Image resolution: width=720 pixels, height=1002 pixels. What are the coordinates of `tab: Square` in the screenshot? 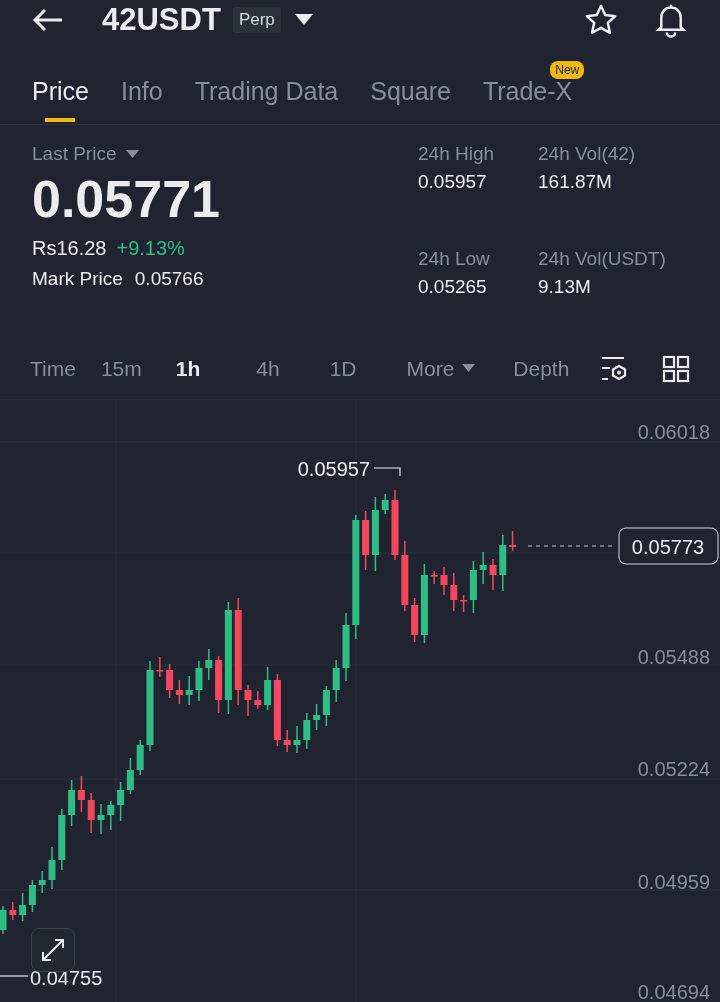 It's located at (410, 99).